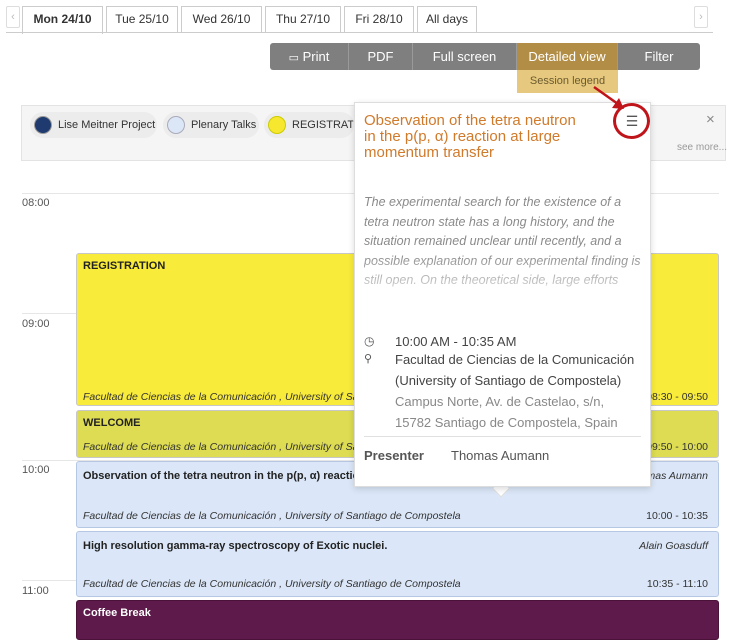 The height and width of the screenshot is (640, 731). I want to click on event-coffee-break: Coffee Break, so click(397, 620).